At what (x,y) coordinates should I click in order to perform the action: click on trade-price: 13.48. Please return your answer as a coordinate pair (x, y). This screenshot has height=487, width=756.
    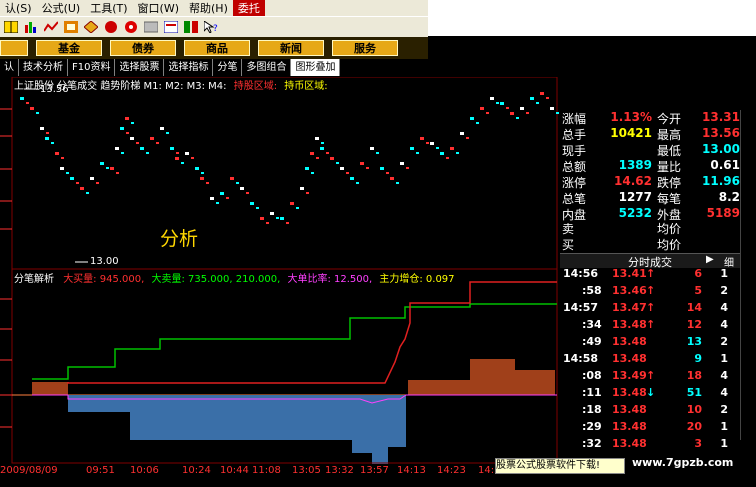
    Looking at the image, I should click on (629, 341).